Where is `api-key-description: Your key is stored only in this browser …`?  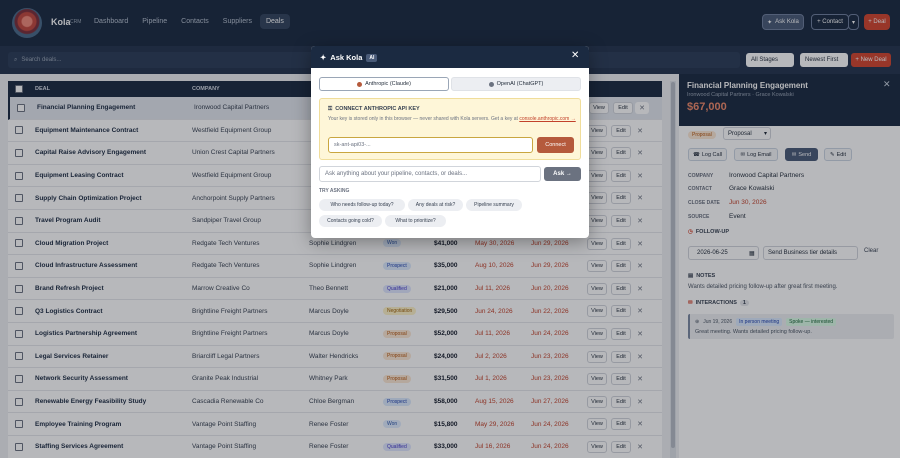
api-key-description: Your key is stored only in this browser … is located at coordinates (453, 119).